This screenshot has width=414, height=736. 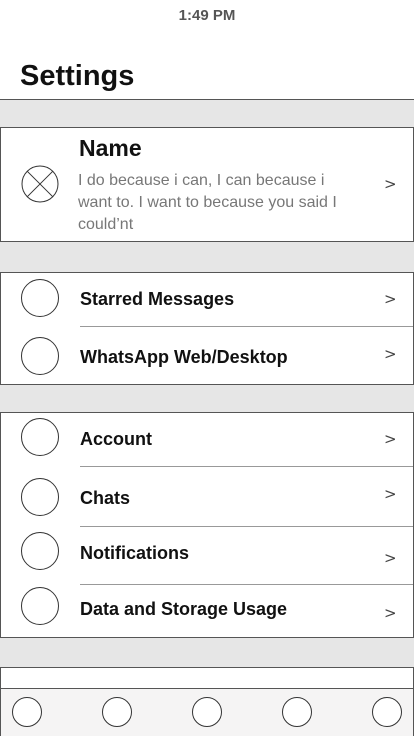 What do you see at coordinates (27, 712) in the screenshot?
I see `tab-1-icon` at bounding box center [27, 712].